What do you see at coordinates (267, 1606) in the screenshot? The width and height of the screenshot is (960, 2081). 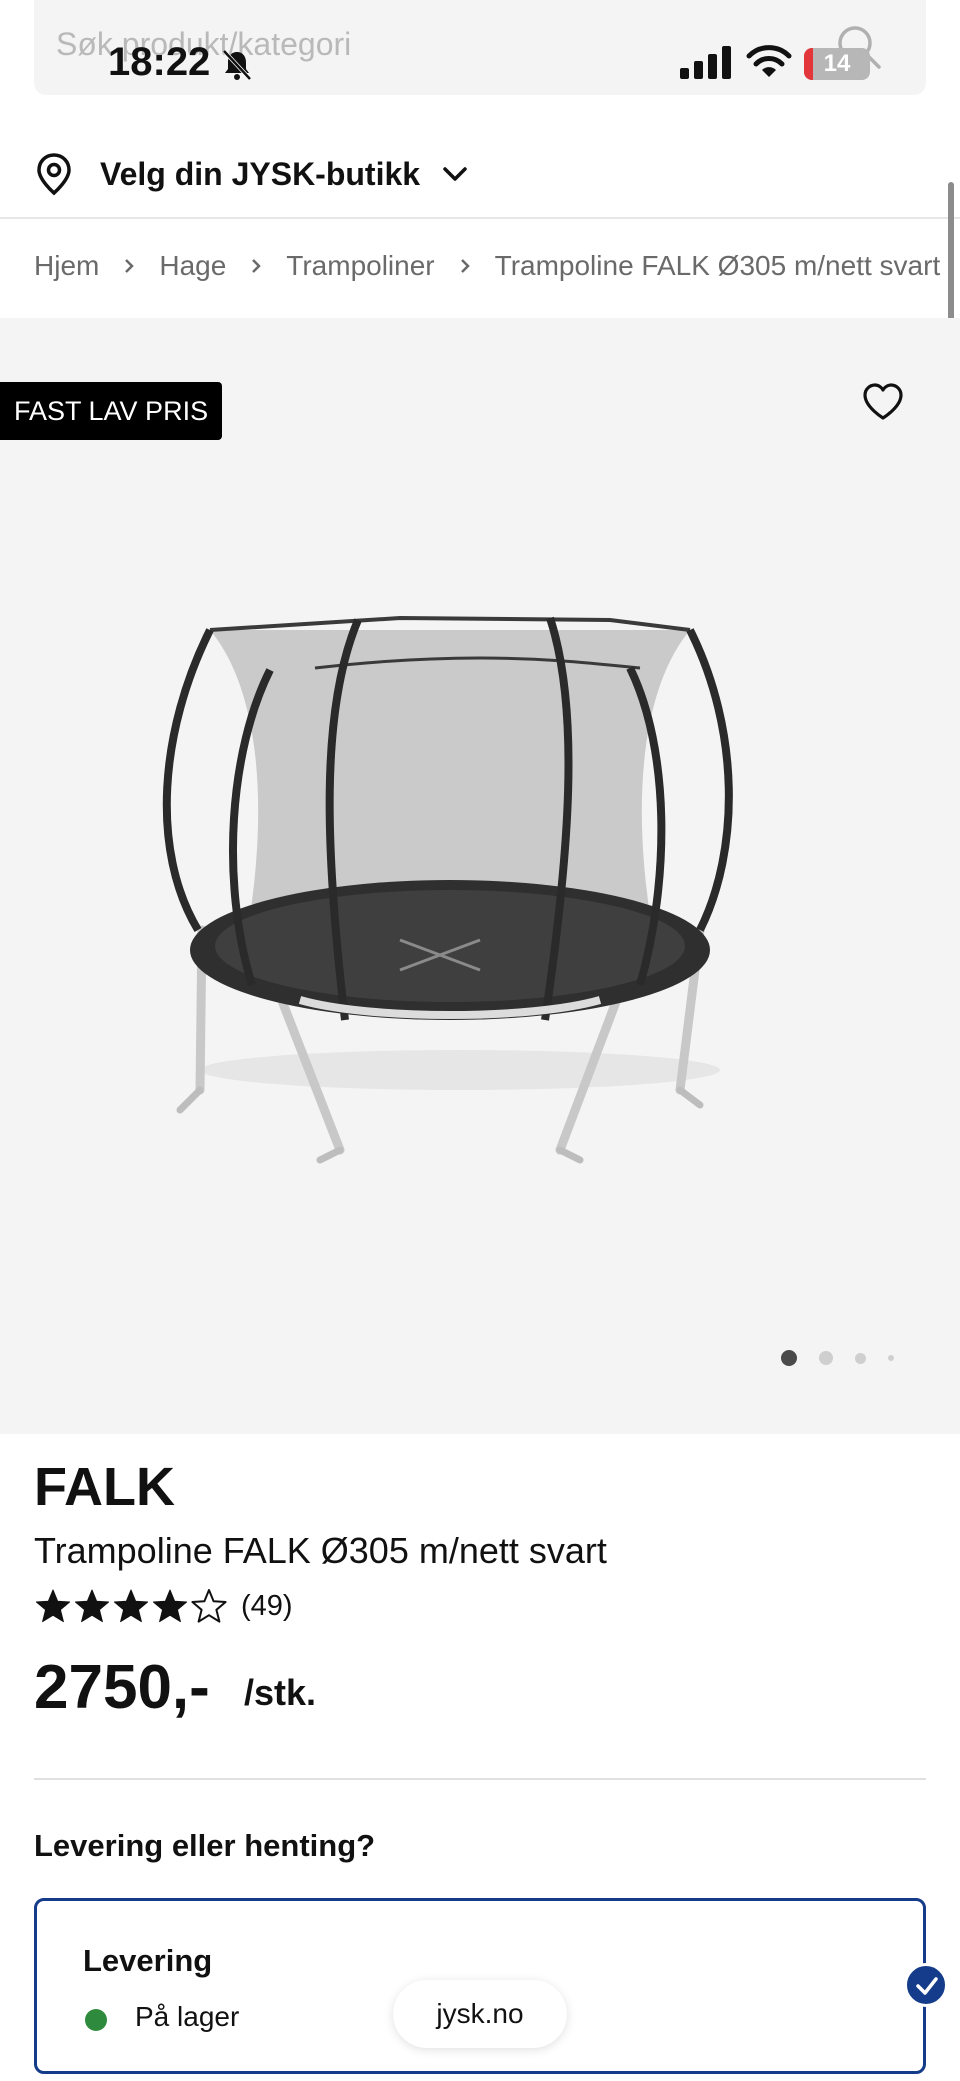 I see `review-count: (49)` at bounding box center [267, 1606].